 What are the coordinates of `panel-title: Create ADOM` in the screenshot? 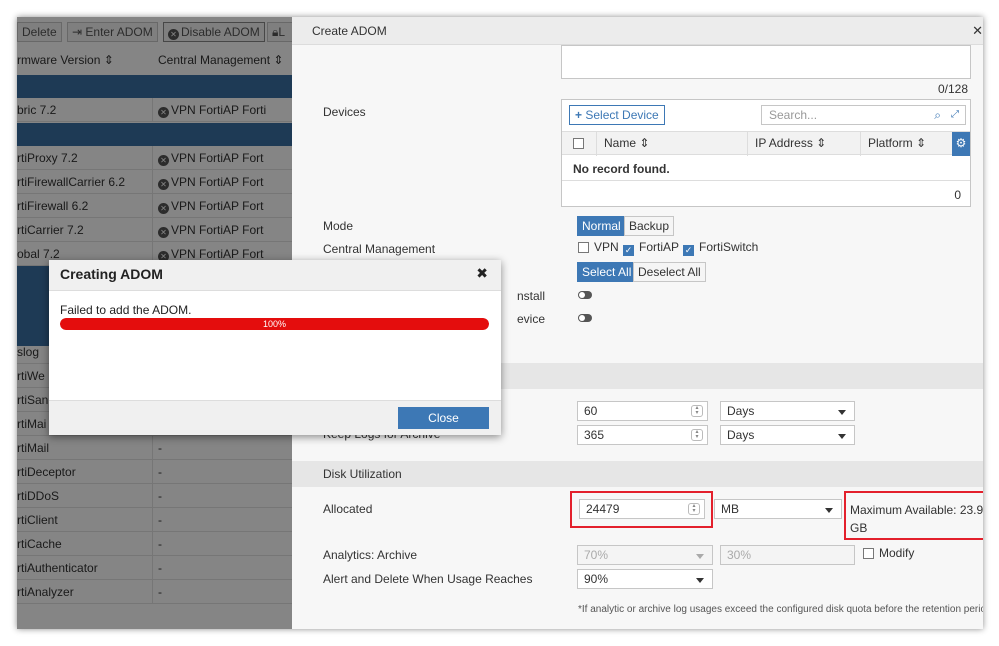 It's located at (637, 31).